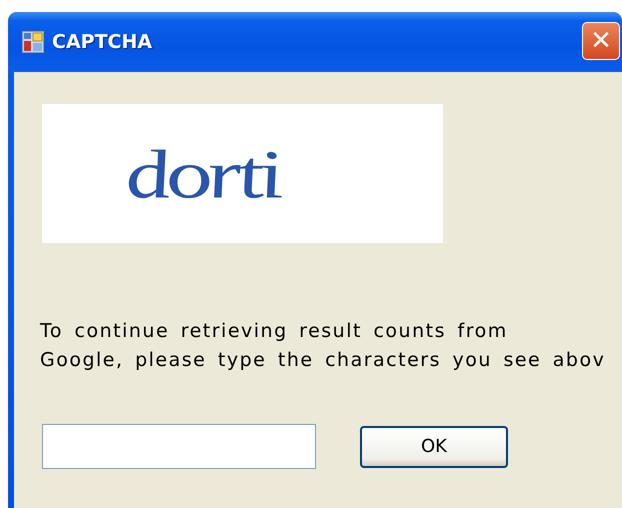 This screenshot has width=622, height=508. What do you see at coordinates (179, 446) in the screenshot?
I see `answer-field` at bounding box center [179, 446].